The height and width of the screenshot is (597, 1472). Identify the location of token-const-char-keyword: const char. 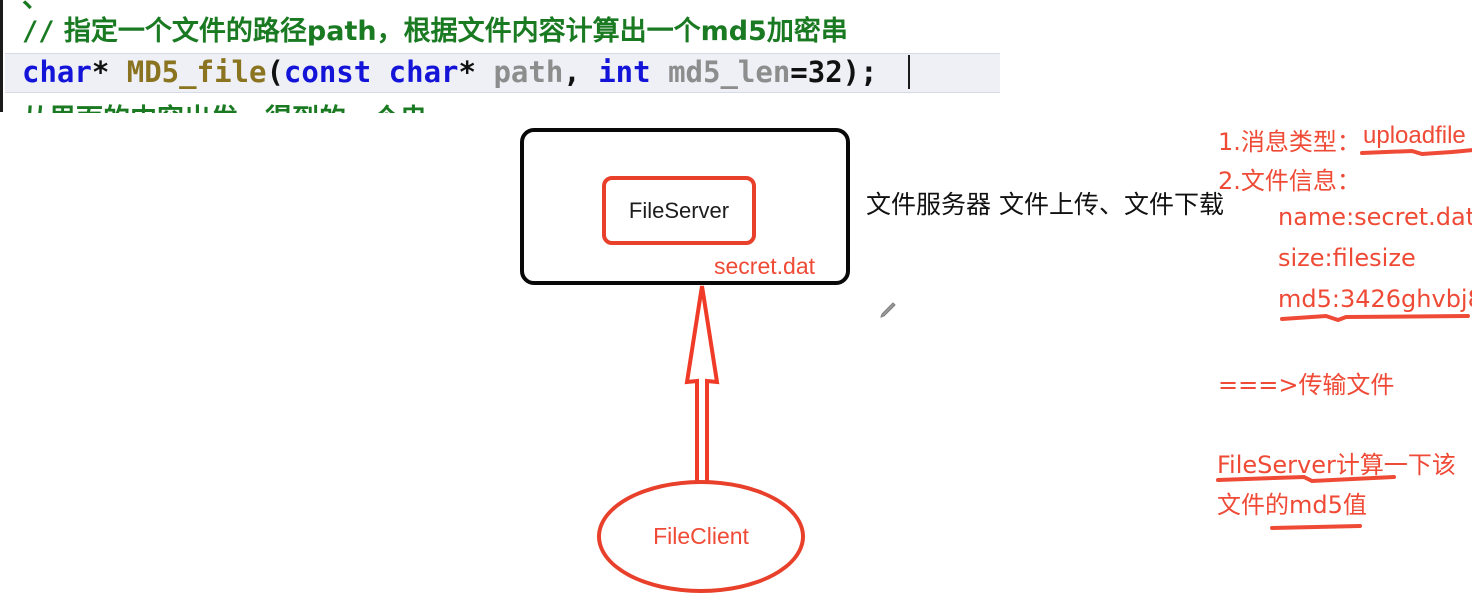
(371, 72).